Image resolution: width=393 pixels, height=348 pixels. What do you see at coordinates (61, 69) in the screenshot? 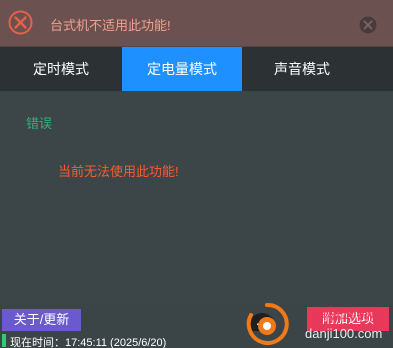
I see `tab-timer-mode: 定时模式` at bounding box center [61, 69].